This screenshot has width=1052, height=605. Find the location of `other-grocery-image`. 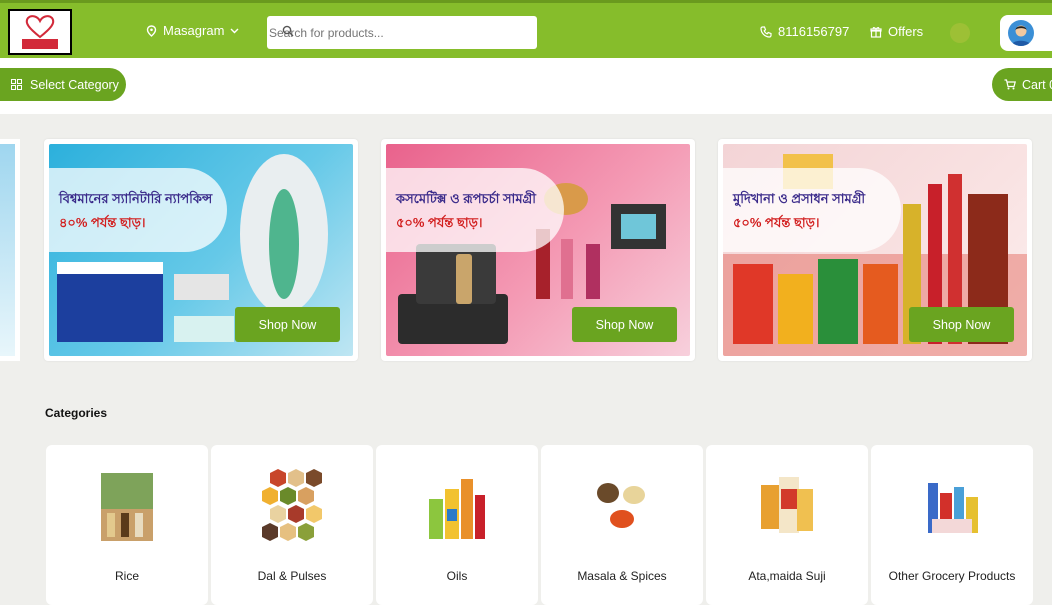

other-grocery-image is located at coordinates (953, 508).